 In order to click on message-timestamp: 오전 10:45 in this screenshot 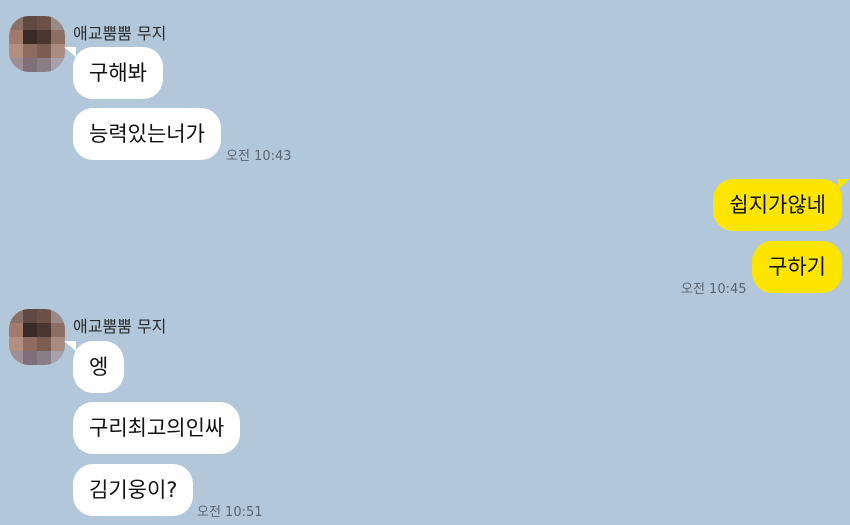, I will do `click(714, 289)`.